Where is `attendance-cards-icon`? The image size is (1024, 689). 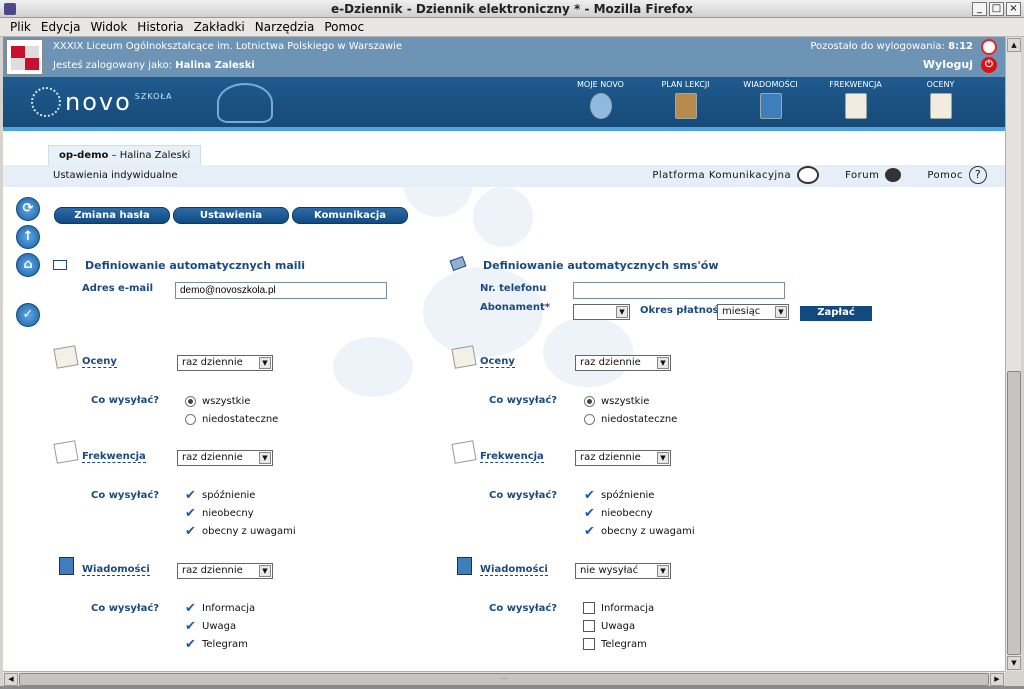
attendance-cards-icon is located at coordinates (464, 452).